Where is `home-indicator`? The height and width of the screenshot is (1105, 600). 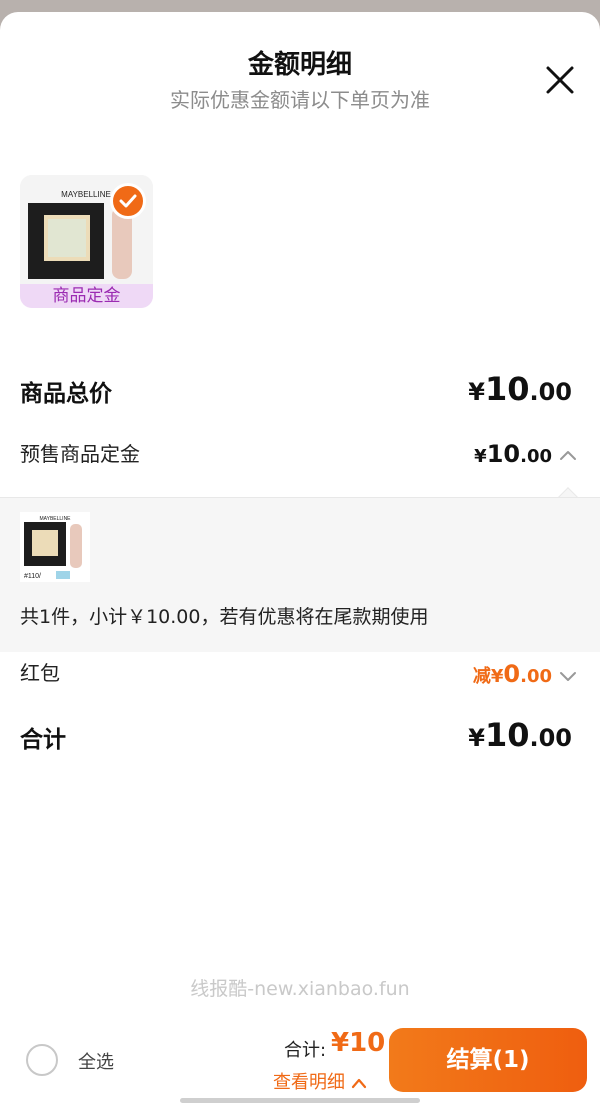
home-indicator is located at coordinates (300, 1100).